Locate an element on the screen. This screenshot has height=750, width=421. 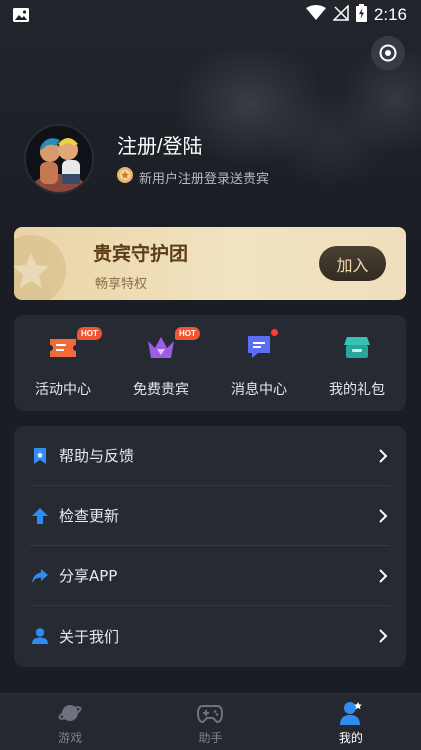
unread-dot is located at coordinates (274, 332).